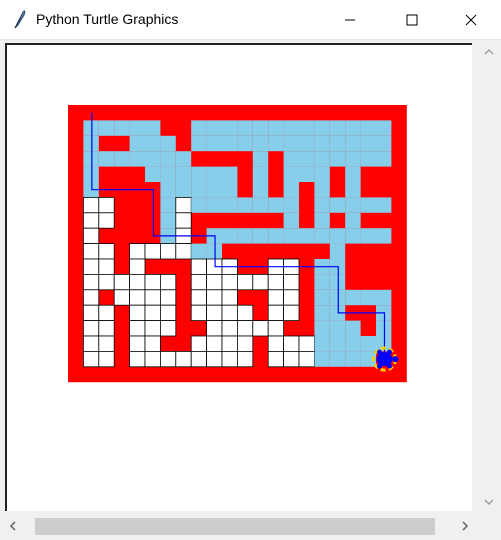 The height and width of the screenshot is (540, 501). What do you see at coordinates (412, 19) in the screenshot?
I see `maximize-button` at bounding box center [412, 19].